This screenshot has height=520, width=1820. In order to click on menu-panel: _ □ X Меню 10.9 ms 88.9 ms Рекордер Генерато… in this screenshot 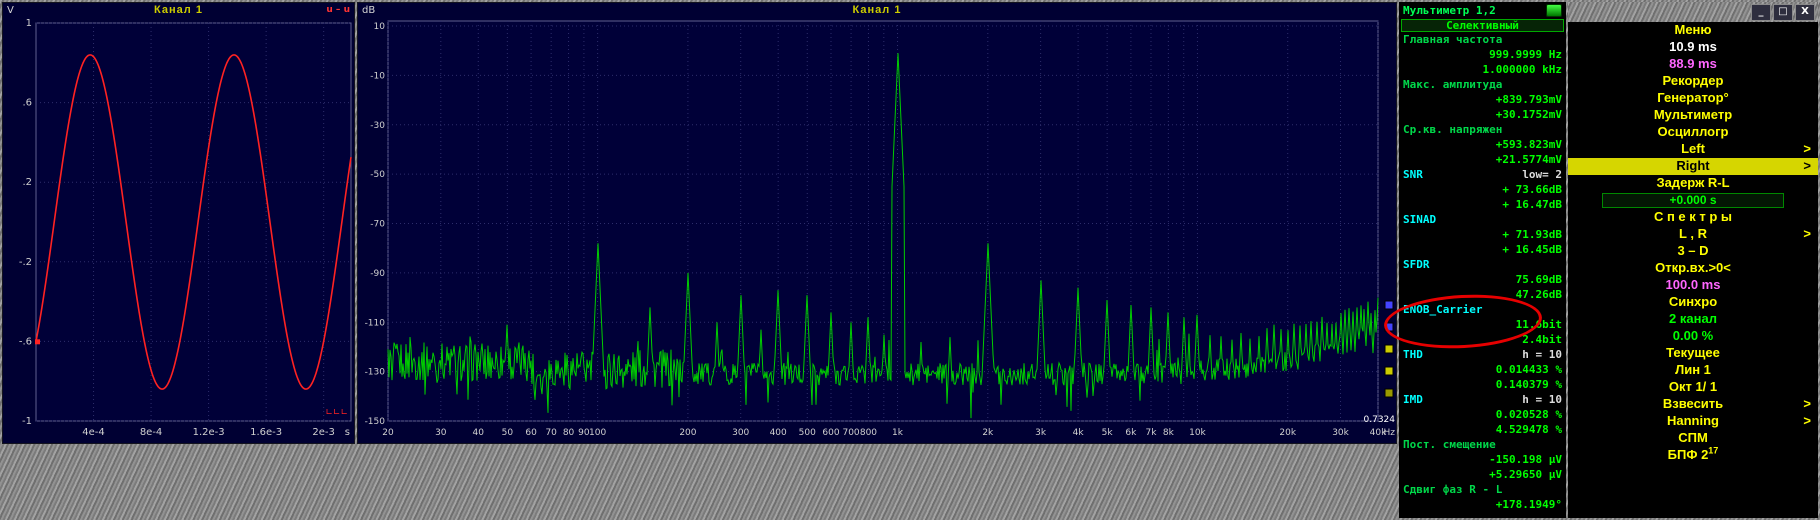, I will do `click(1693, 260)`.